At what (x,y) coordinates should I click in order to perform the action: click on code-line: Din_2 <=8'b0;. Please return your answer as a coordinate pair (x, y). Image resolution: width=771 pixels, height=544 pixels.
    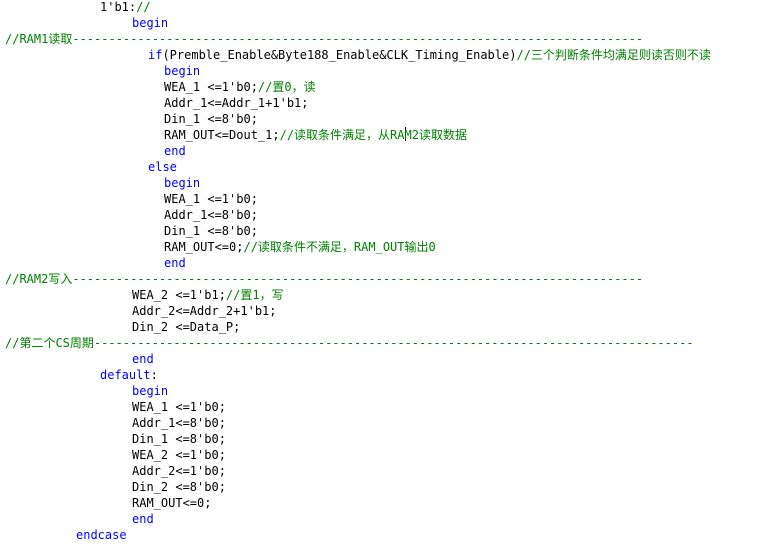
    Looking at the image, I should click on (179, 487).